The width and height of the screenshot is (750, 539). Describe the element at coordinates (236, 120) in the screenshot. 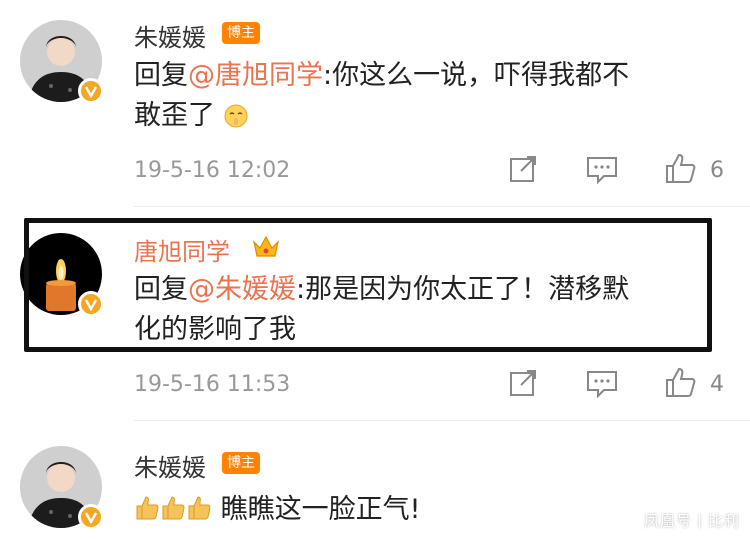

I see `shush-emoji-icon` at that location.